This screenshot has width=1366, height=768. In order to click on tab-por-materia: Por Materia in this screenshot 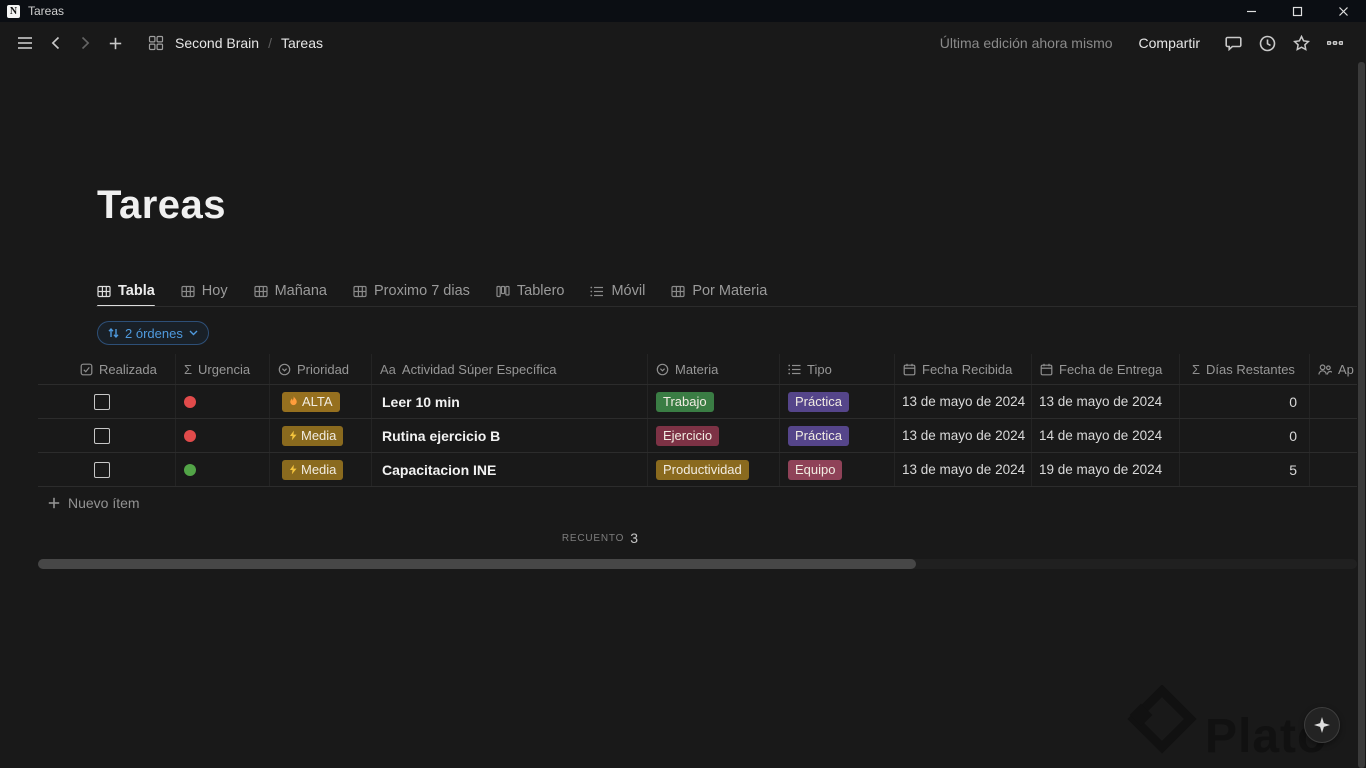, I will do `click(719, 291)`.